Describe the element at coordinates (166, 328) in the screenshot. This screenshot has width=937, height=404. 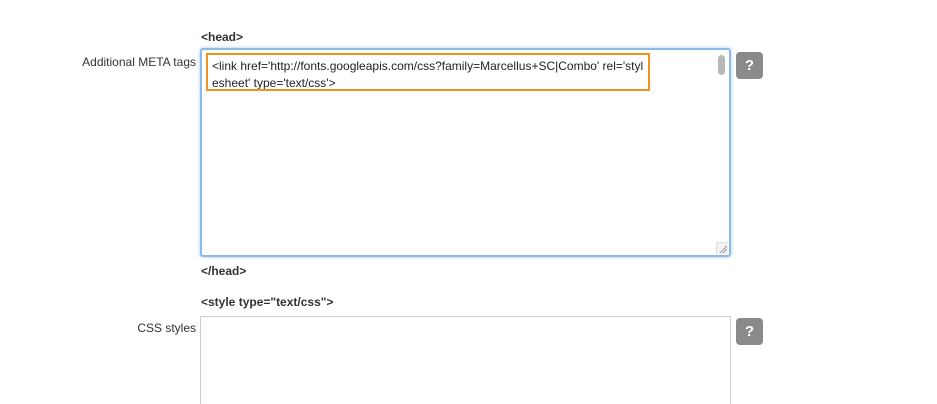
I see `css-styles-label: CSS styles` at that location.